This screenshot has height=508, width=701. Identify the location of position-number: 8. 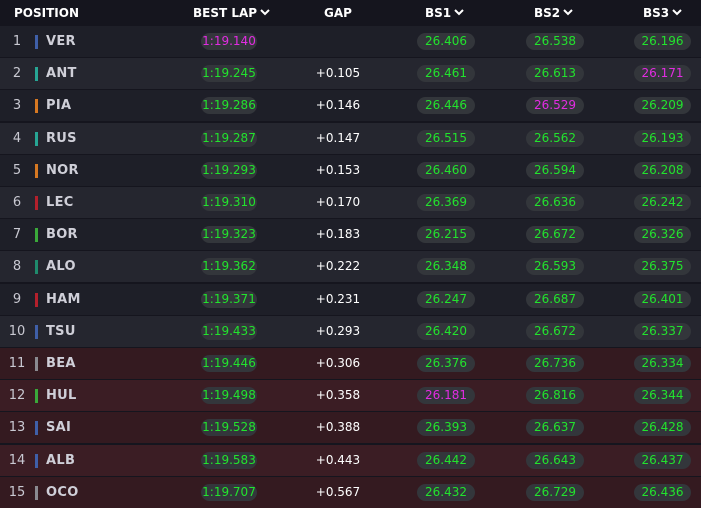
(17, 267).